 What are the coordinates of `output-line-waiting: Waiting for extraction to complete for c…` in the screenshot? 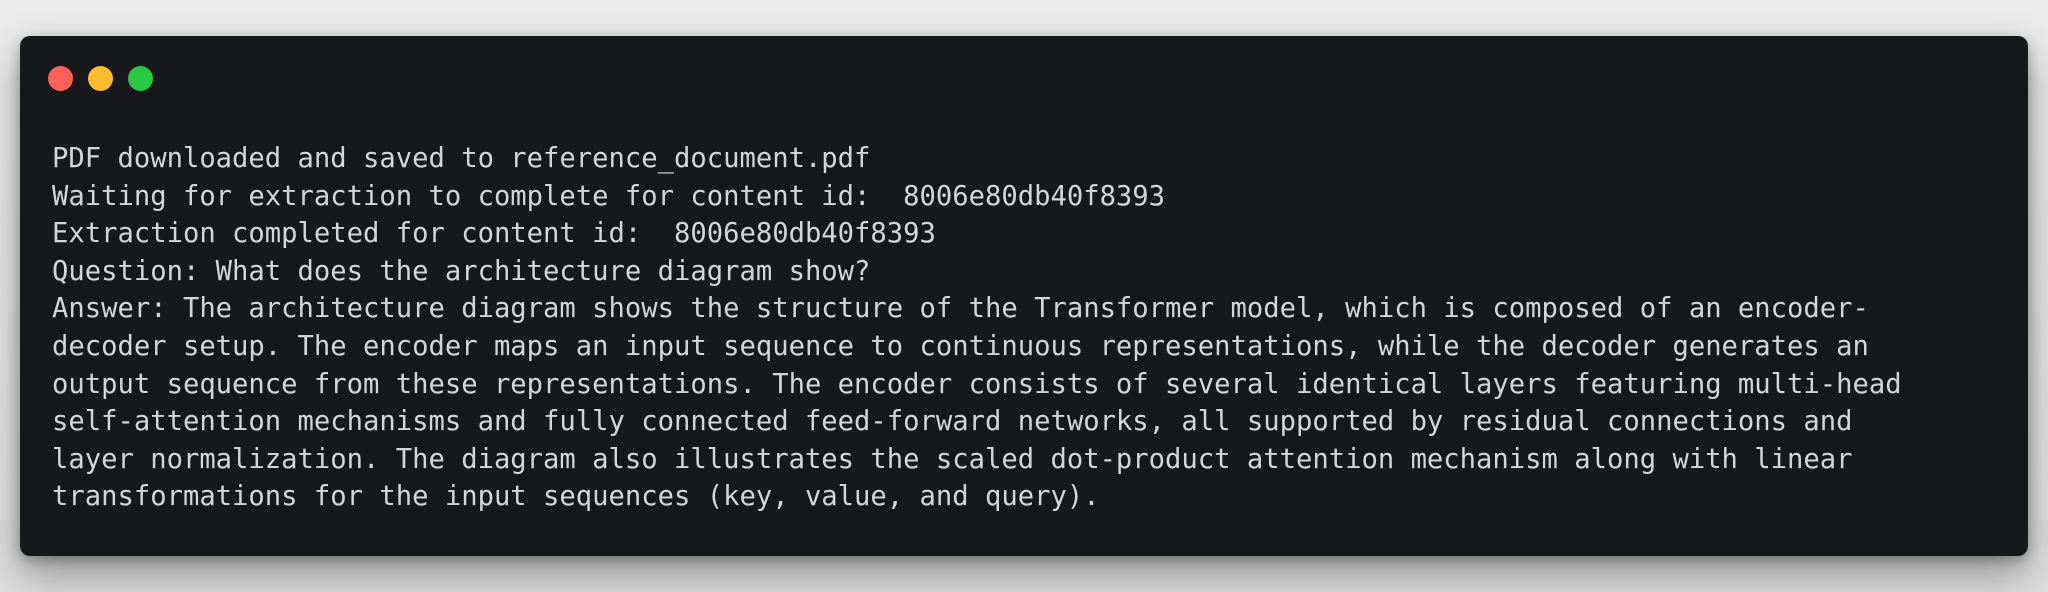 It's located at (609, 196).